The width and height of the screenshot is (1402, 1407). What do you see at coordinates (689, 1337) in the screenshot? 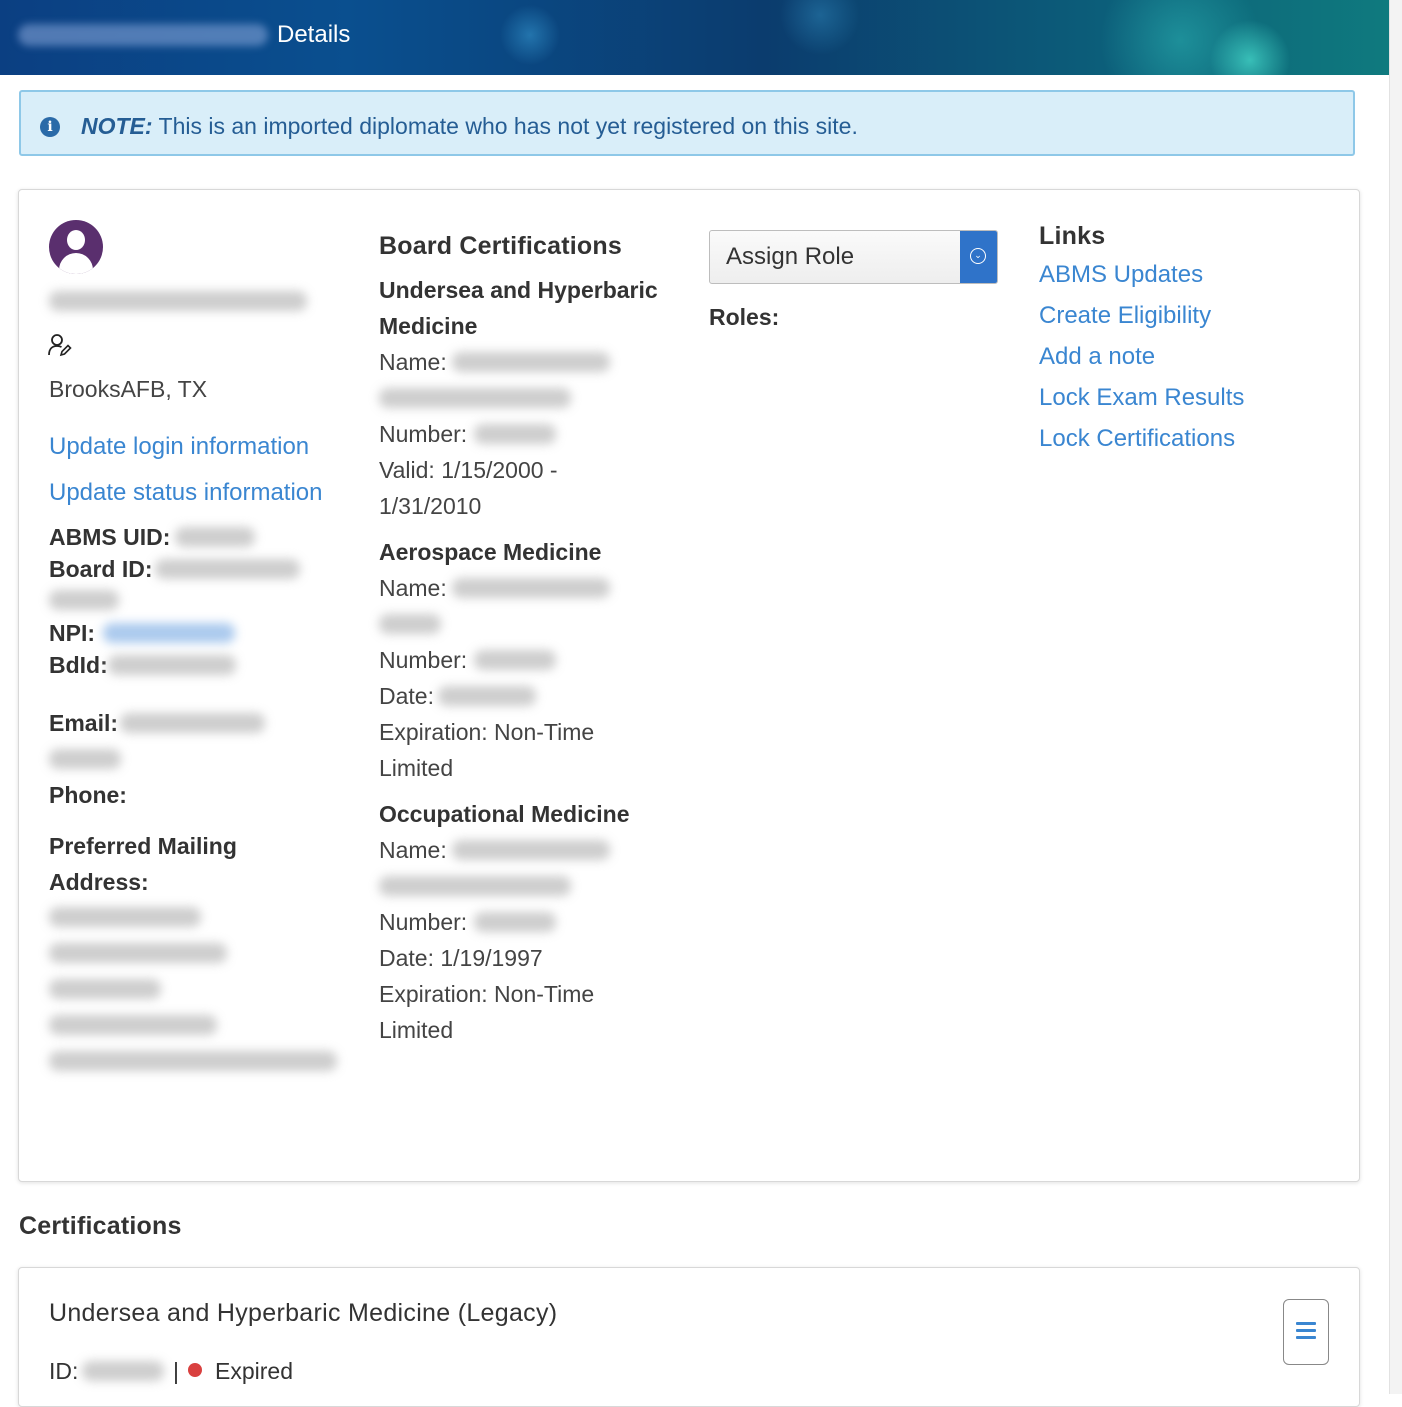
I see `certification-card` at bounding box center [689, 1337].